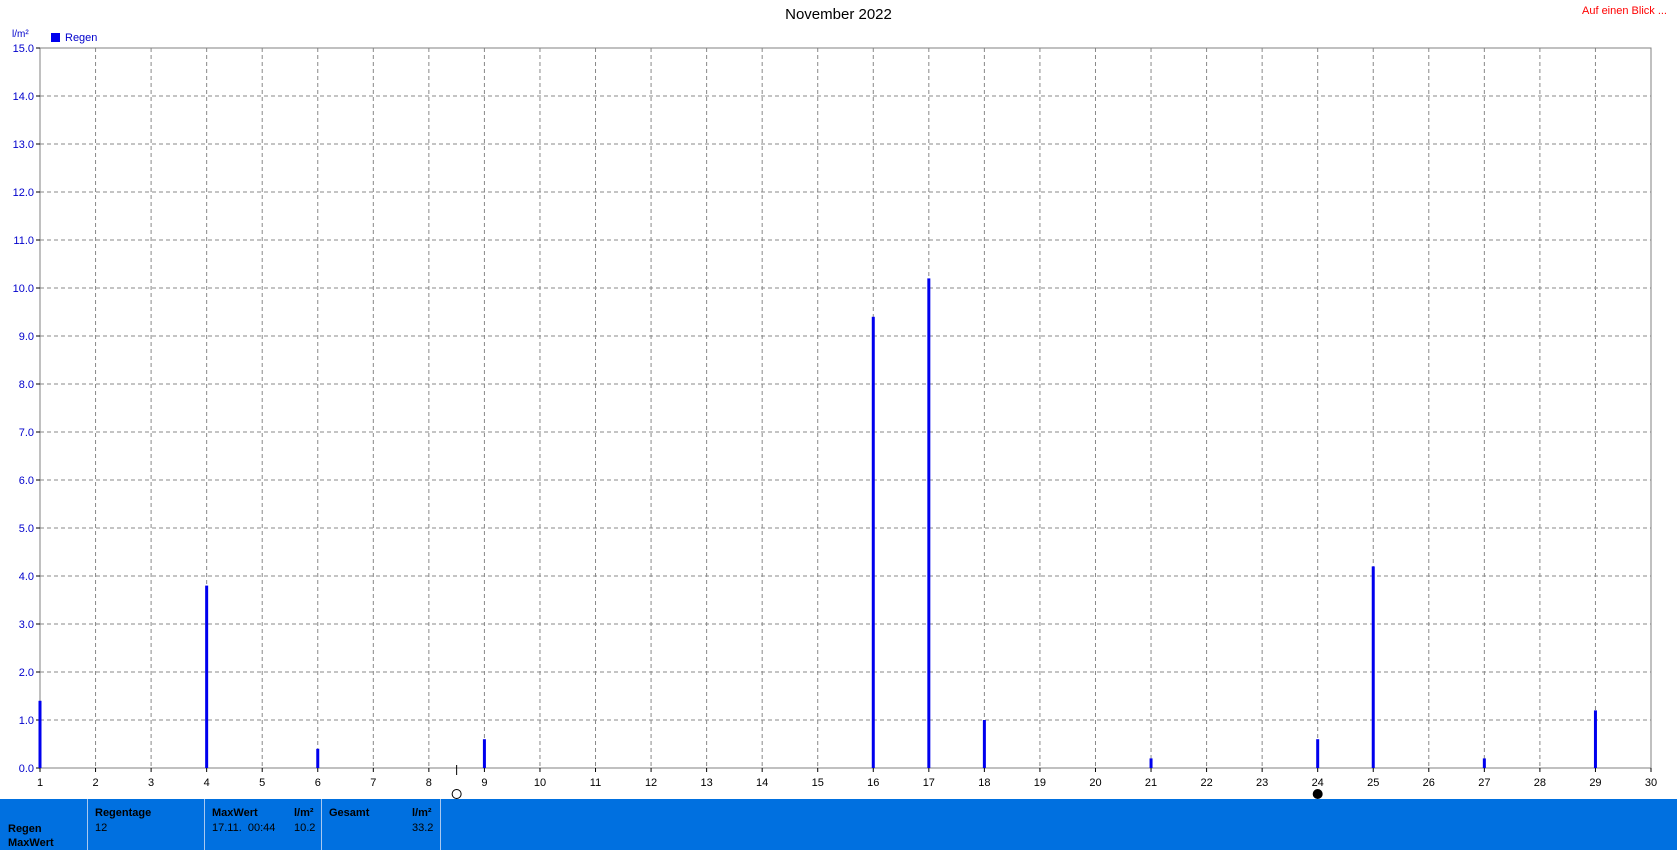 Image resolution: width=1677 pixels, height=850 pixels. What do you see at coordinates (81, 38) in the screenshot?
I see `legend-label: Regen` at bounding box center [81, 38].